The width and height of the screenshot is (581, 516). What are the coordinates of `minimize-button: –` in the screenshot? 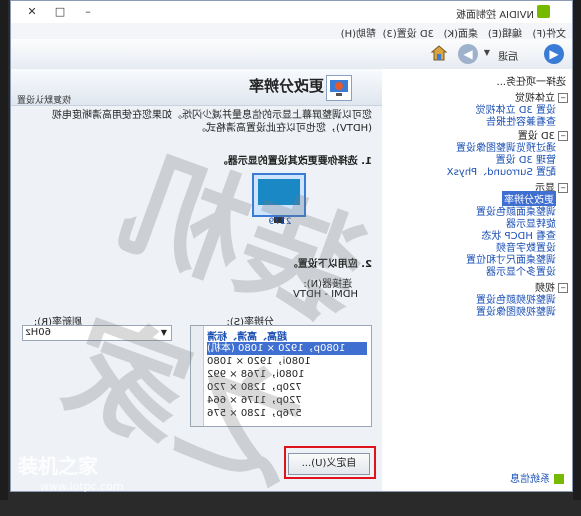 It's located at (88, 11).